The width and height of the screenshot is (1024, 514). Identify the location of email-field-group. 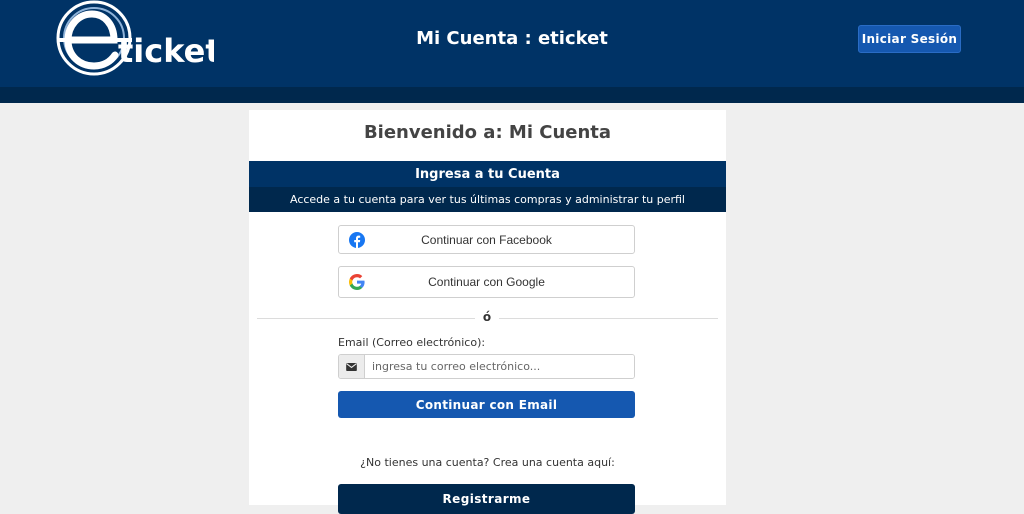
(486, 366).